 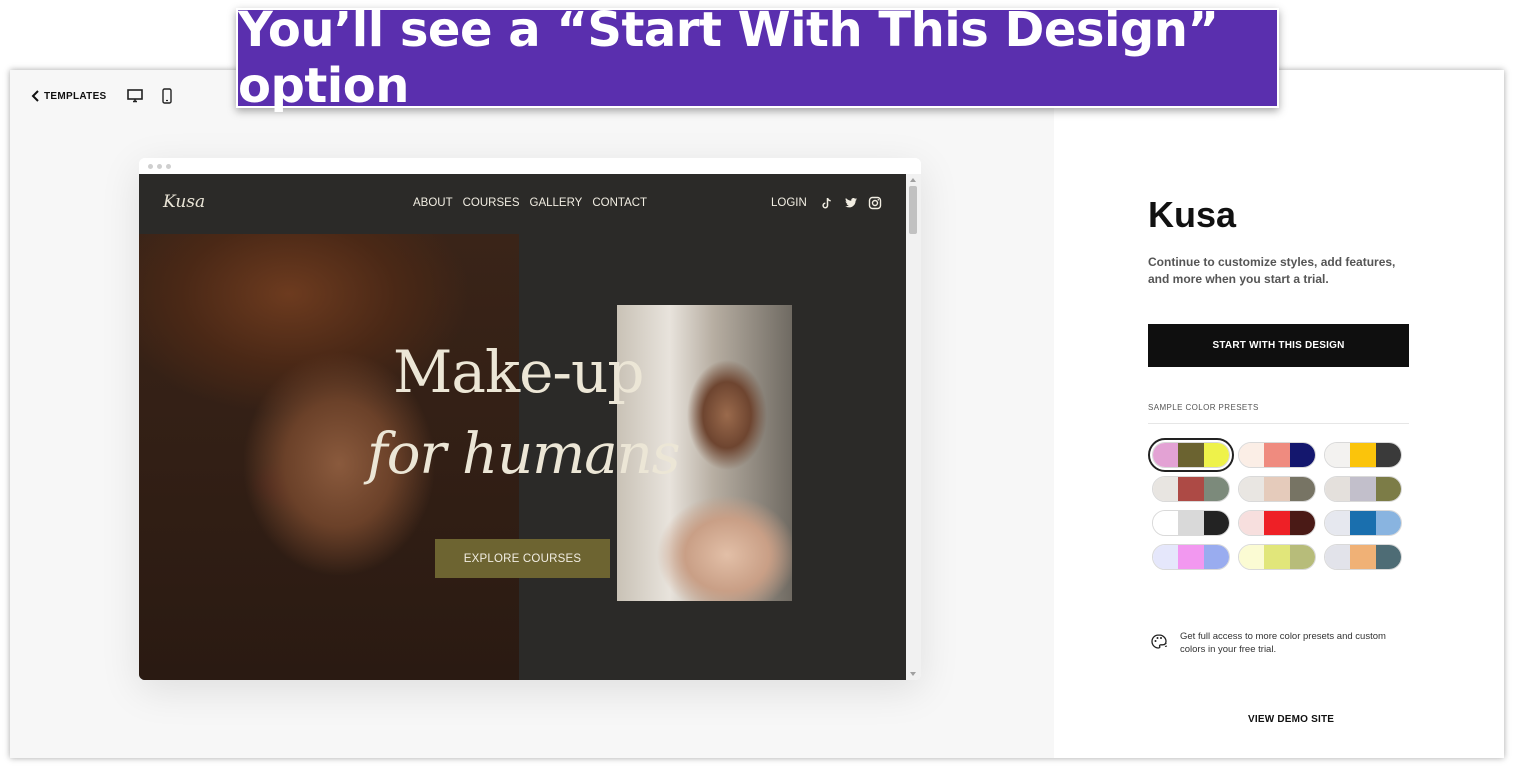 I want to click on explore-courses-button: EXPLORE COURSES, so click(x=522, y=558).